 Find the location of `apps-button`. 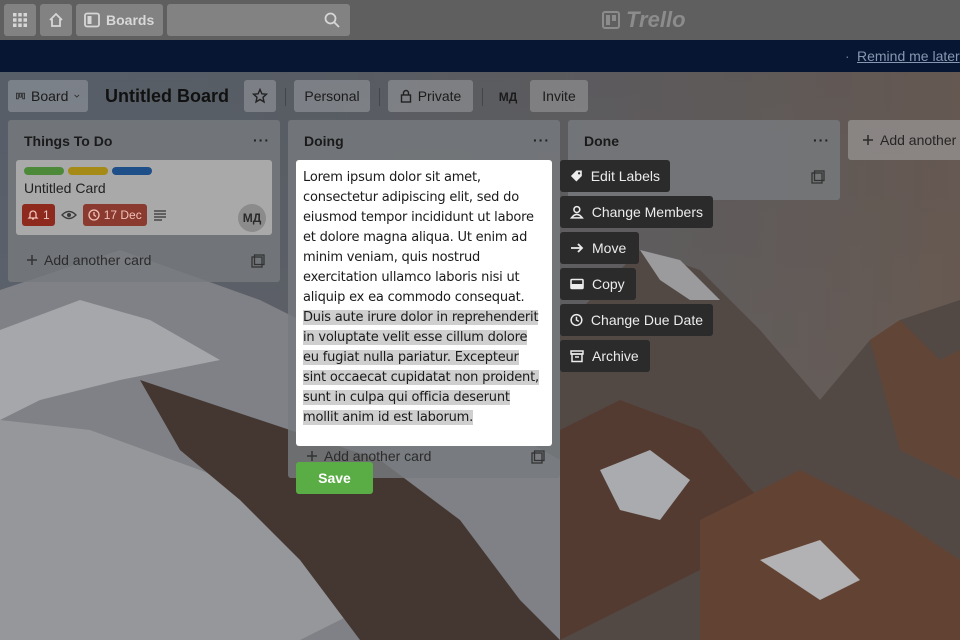

apps-button is located at coordinates (20, 20).